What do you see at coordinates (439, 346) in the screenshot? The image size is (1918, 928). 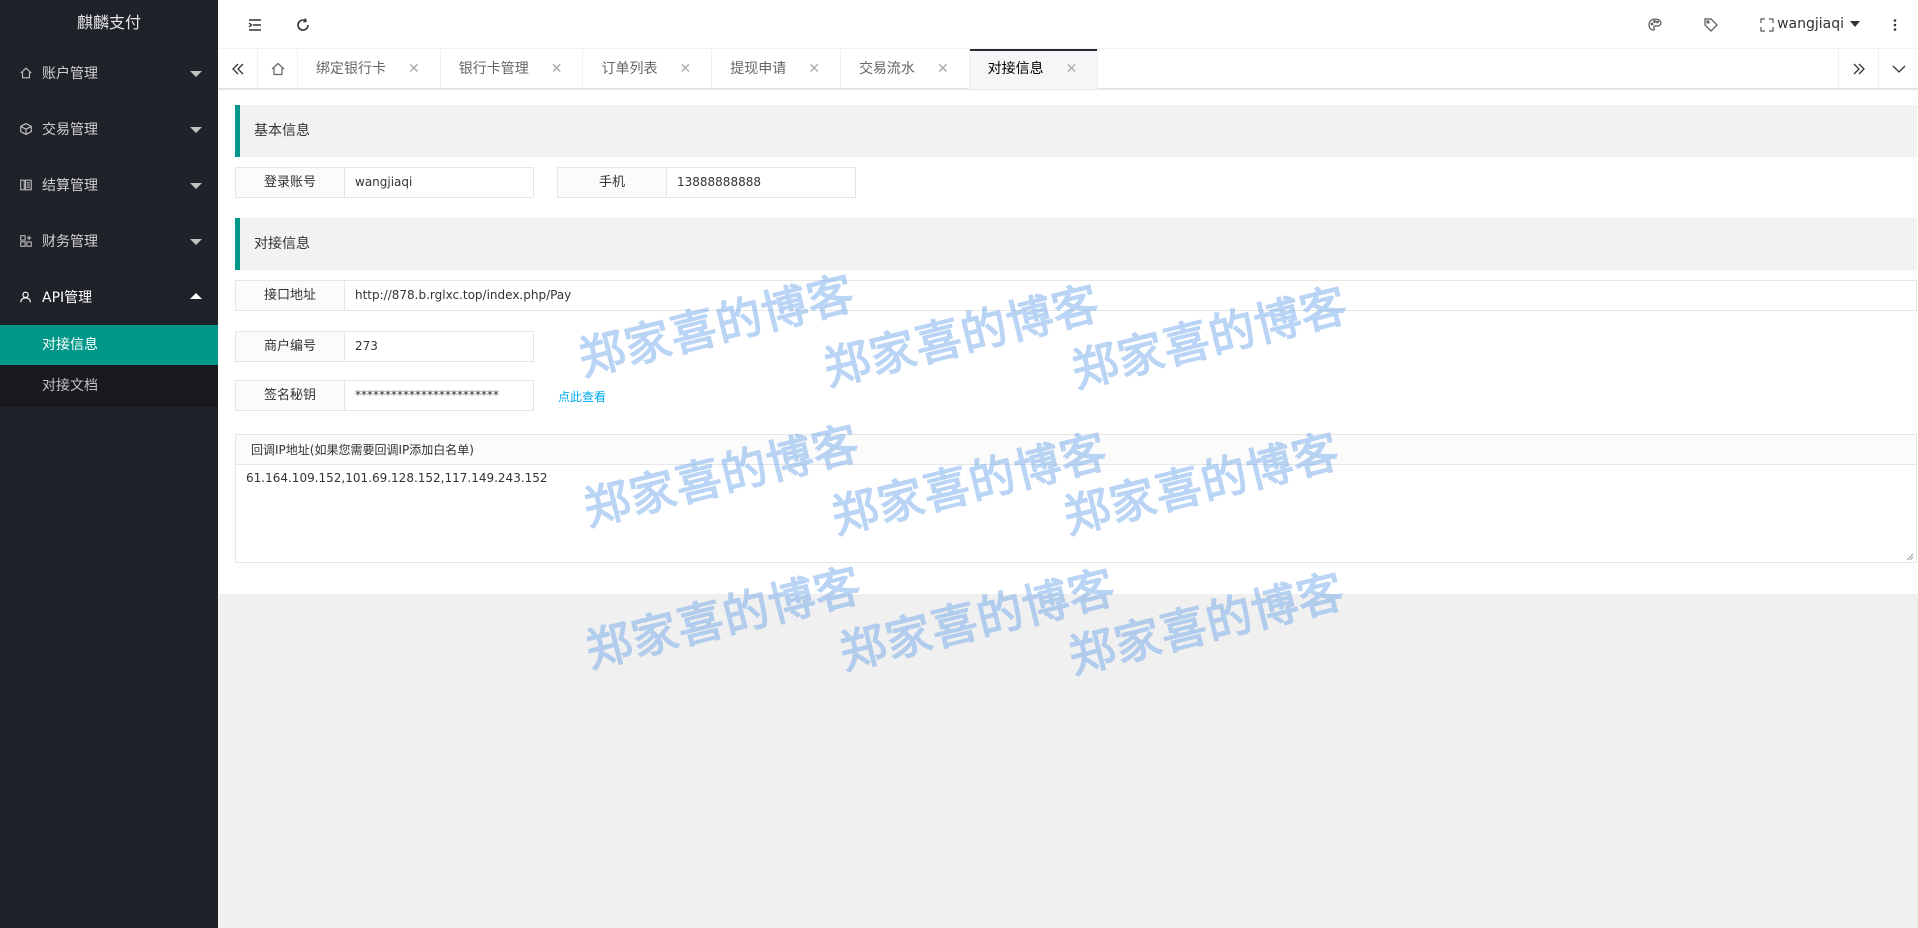 I see `merchant-id-value: 273` at bounding box center [439, 346].